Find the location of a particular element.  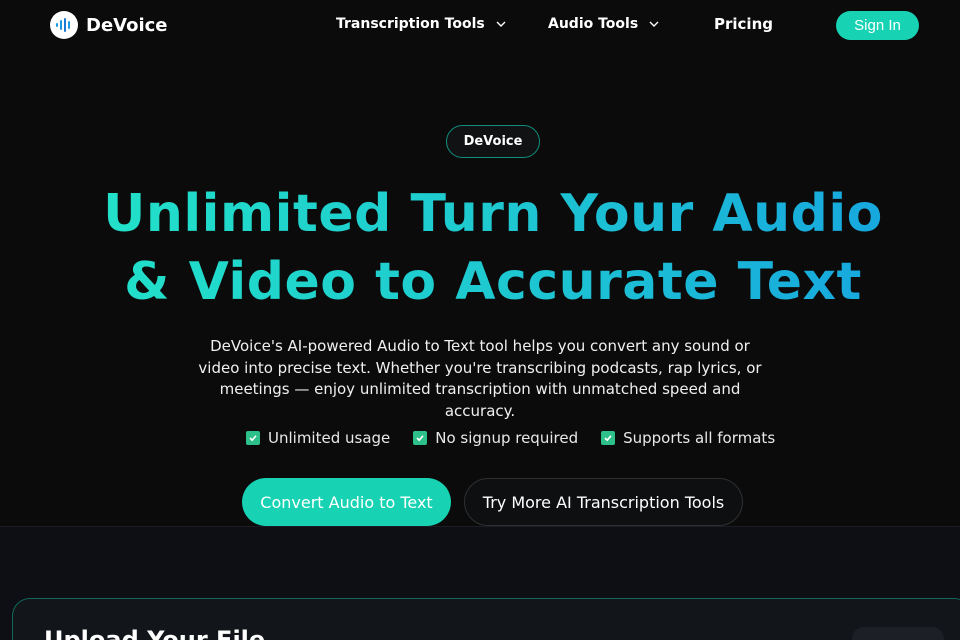

soundwave-icon is located at coordinates (64, 25).